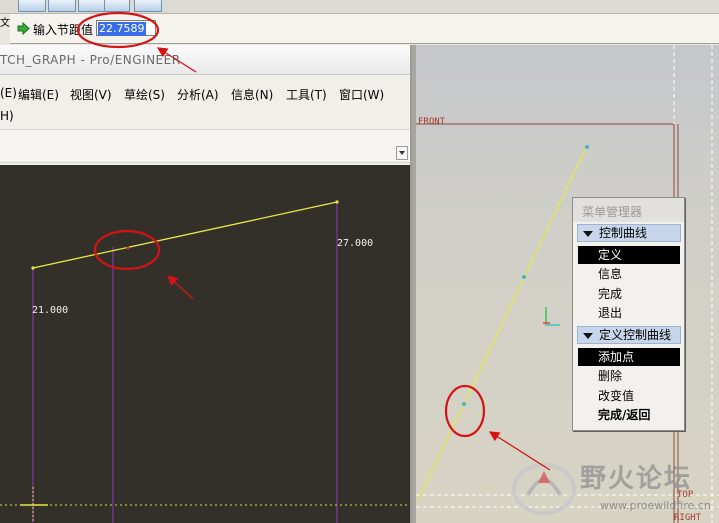  What do you see at coordinates (63, 30) in the screenshot?
I see `prompt-label: 输入节距值` at bounding box center [63, 30].